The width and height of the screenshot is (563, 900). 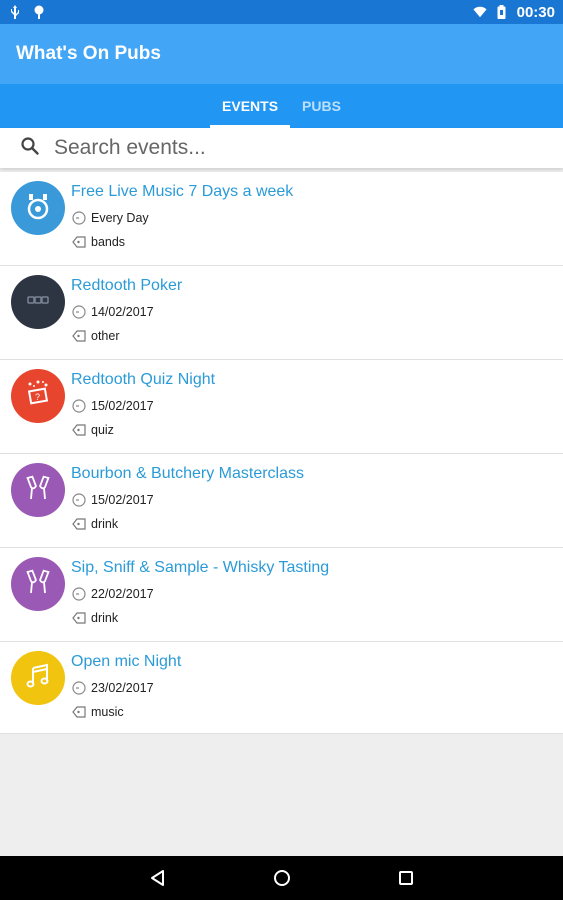 What do you see at coordinates (102, 430) in the screenshot?
I see `event-category-text: quiz` at bounding box center [102, 430].